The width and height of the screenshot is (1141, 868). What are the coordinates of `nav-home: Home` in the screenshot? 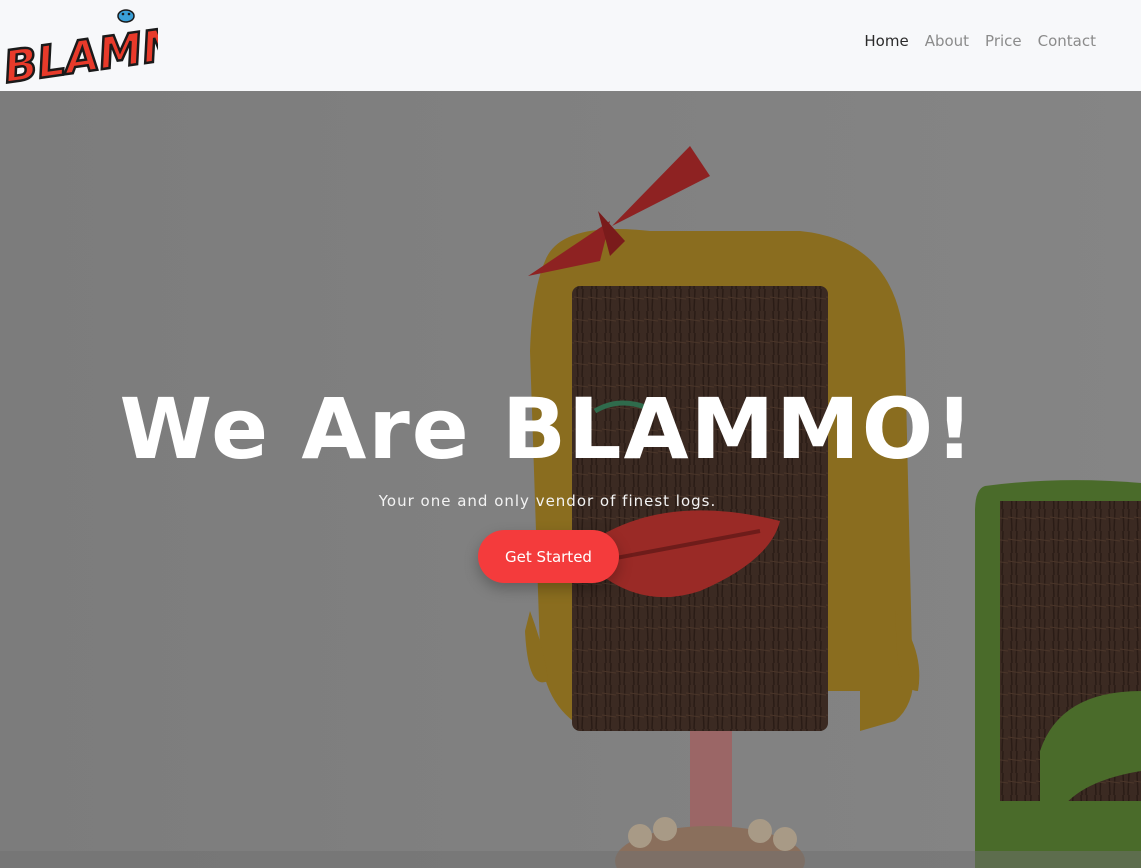 It's located at (886, 41).